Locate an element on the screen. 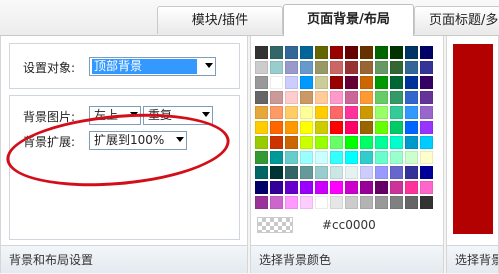  tab-page-background-layout: 页面背景/布局 is located at coordinates (348, 20).